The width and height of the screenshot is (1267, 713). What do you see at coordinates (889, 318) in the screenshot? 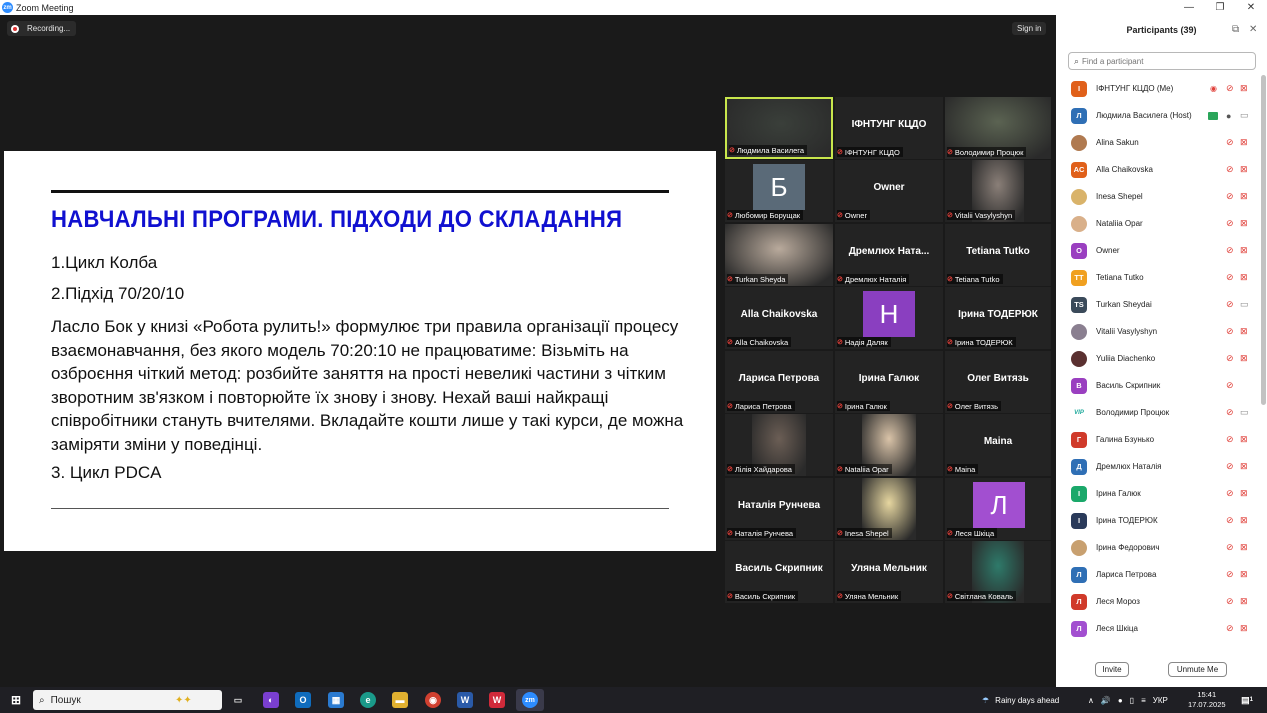
I see `video-tile: Н ⊘ Надія Даляк` at bounding box center [889, 318].